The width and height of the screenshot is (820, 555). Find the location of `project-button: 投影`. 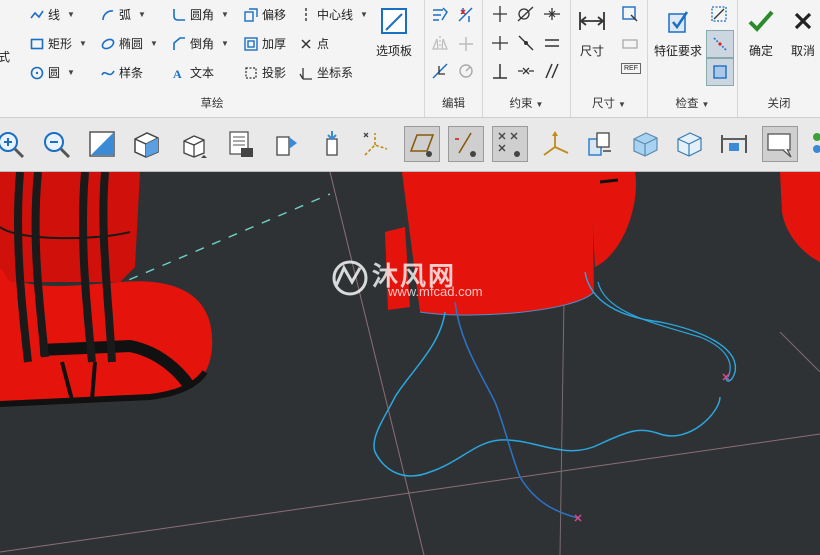

project-button: 投影 is located at coordinates (265, 72).